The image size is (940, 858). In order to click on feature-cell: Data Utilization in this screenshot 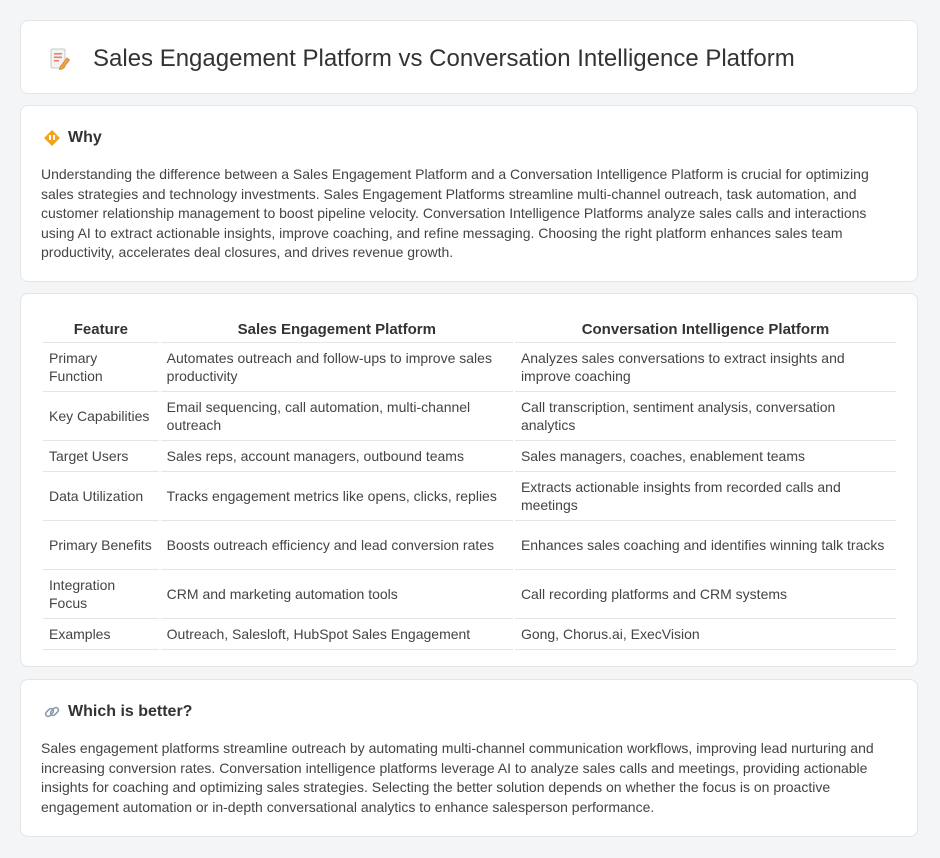, I will do `click(101, 496)`.